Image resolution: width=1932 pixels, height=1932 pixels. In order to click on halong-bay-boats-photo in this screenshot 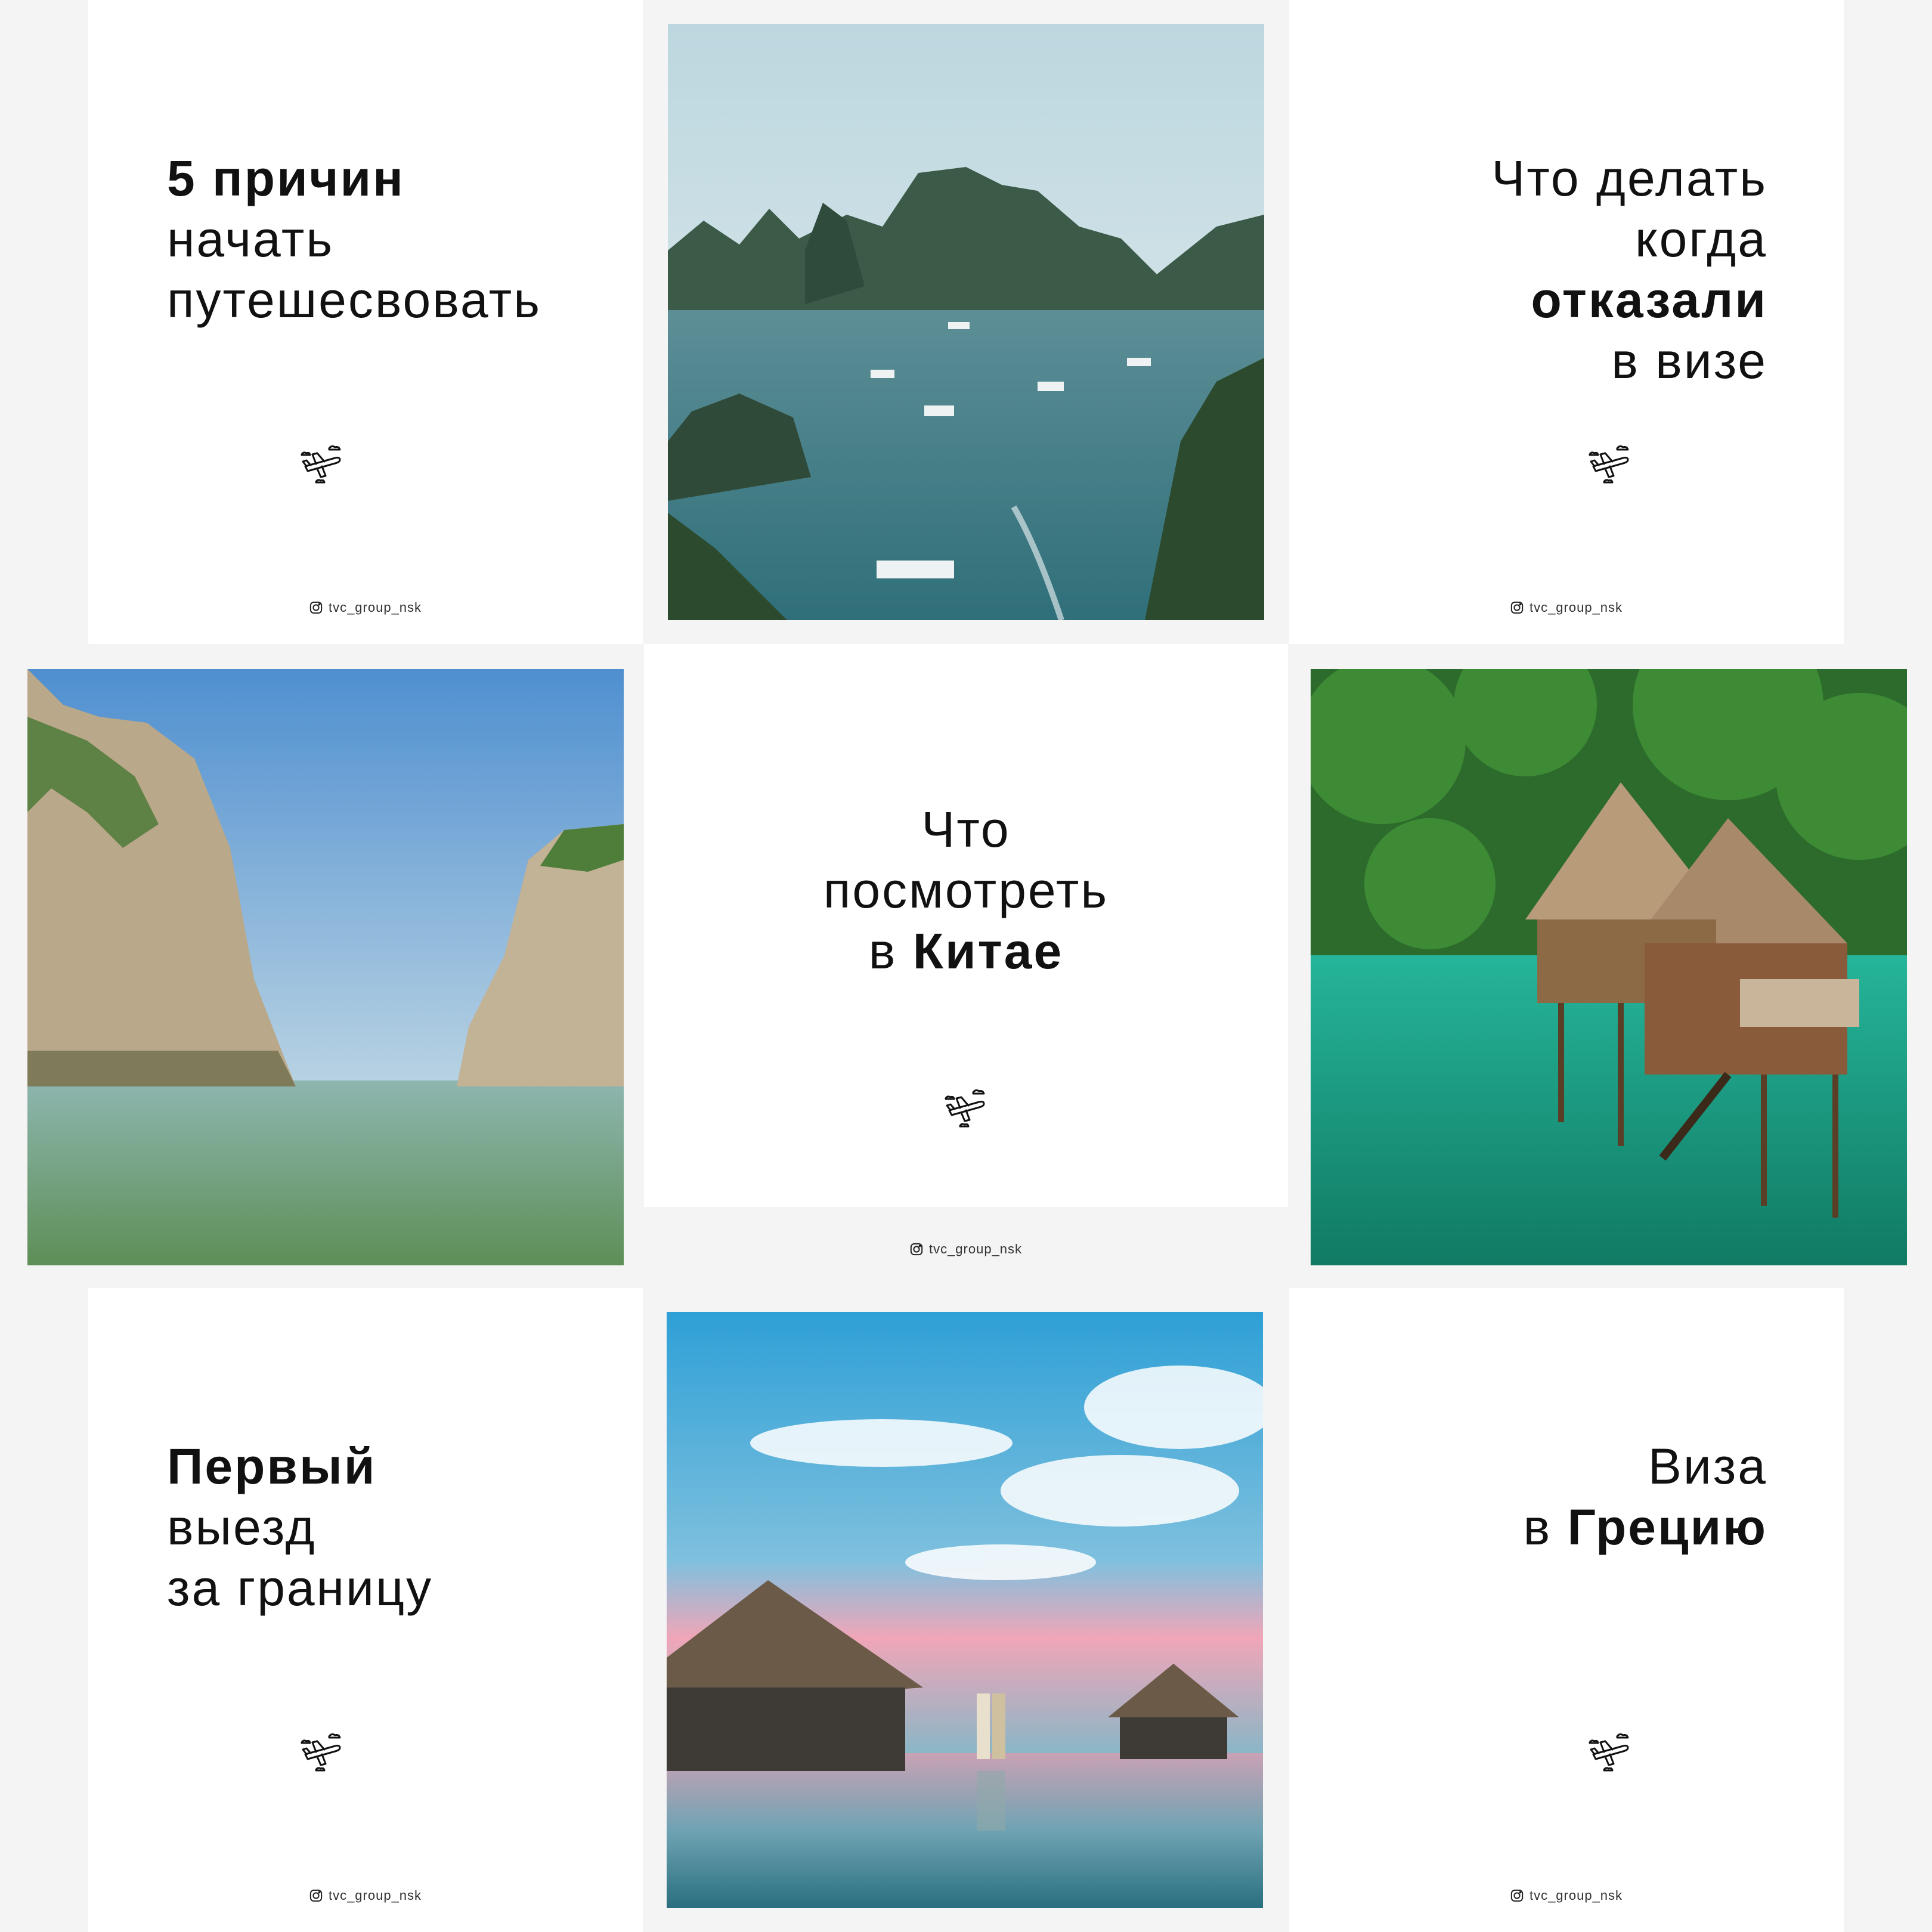, I will do `click(966, 322)`.